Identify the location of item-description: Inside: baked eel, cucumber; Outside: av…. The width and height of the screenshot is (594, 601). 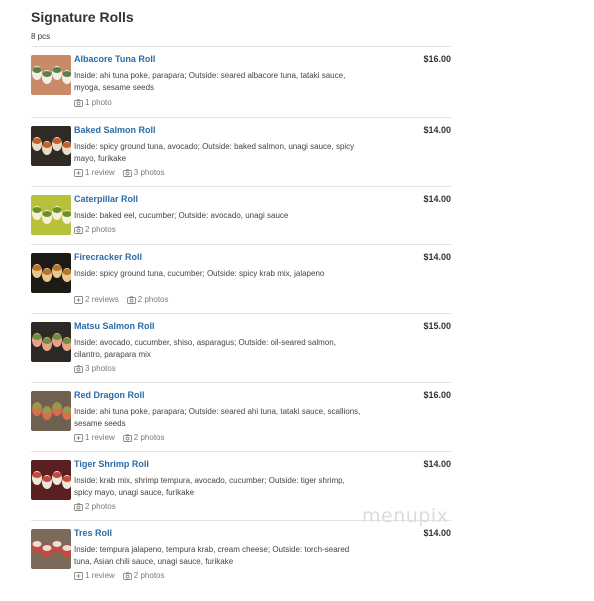
(181, 215).